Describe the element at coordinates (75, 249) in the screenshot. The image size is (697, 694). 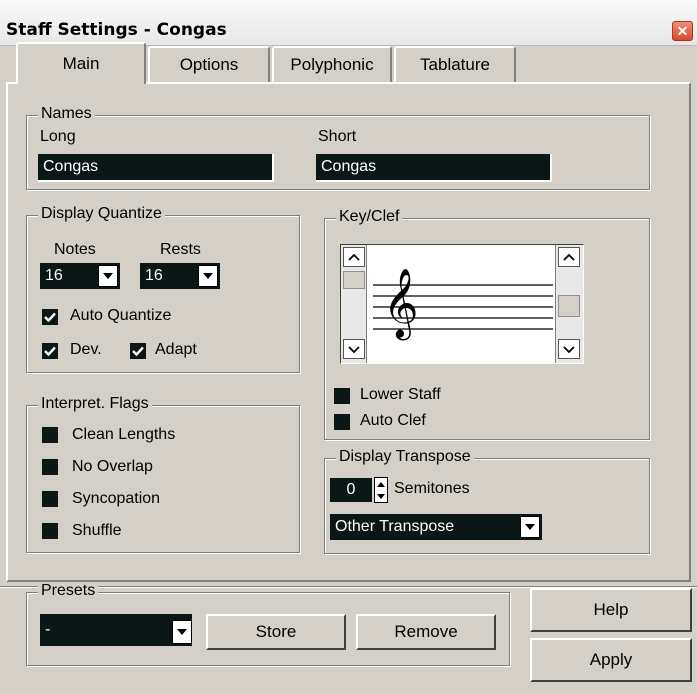
I see `notes-label: Notes` at that location.